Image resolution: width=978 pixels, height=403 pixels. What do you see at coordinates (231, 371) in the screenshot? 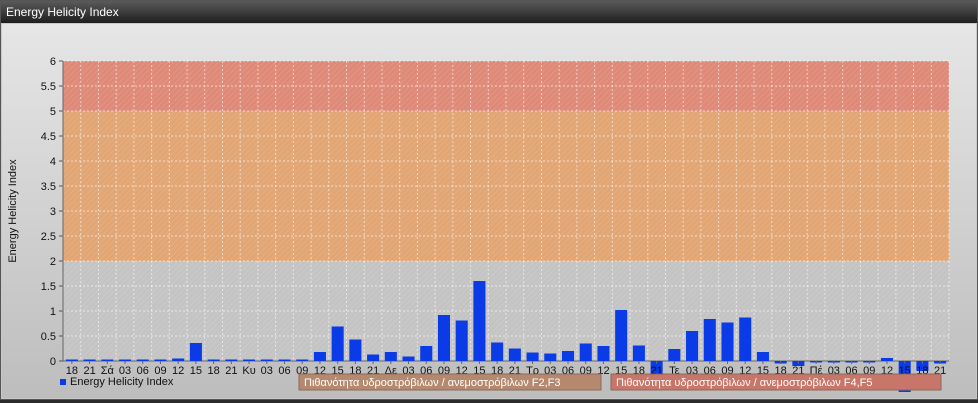
I see `x-tick-label: 21` at bounding box center [231, 371].